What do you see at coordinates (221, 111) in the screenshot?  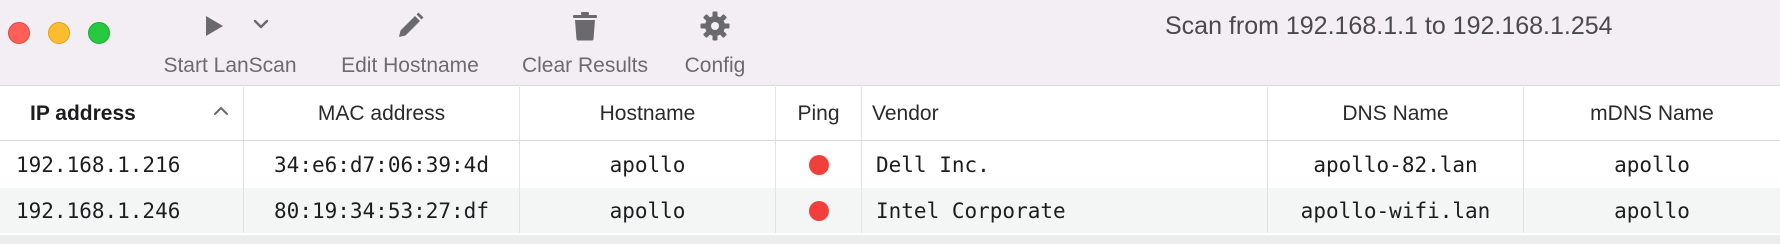 I see `sort-ascending-icon` at bounding box center [221, 111].